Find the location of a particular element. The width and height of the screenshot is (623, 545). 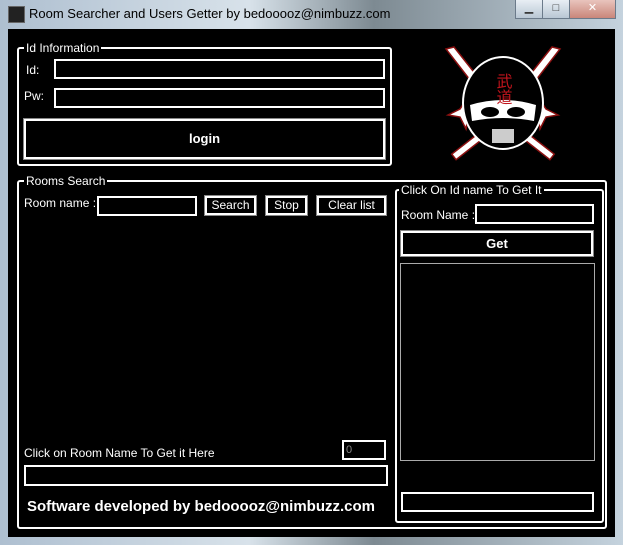

close-button: ✕ is located at coordinates (592, 9).